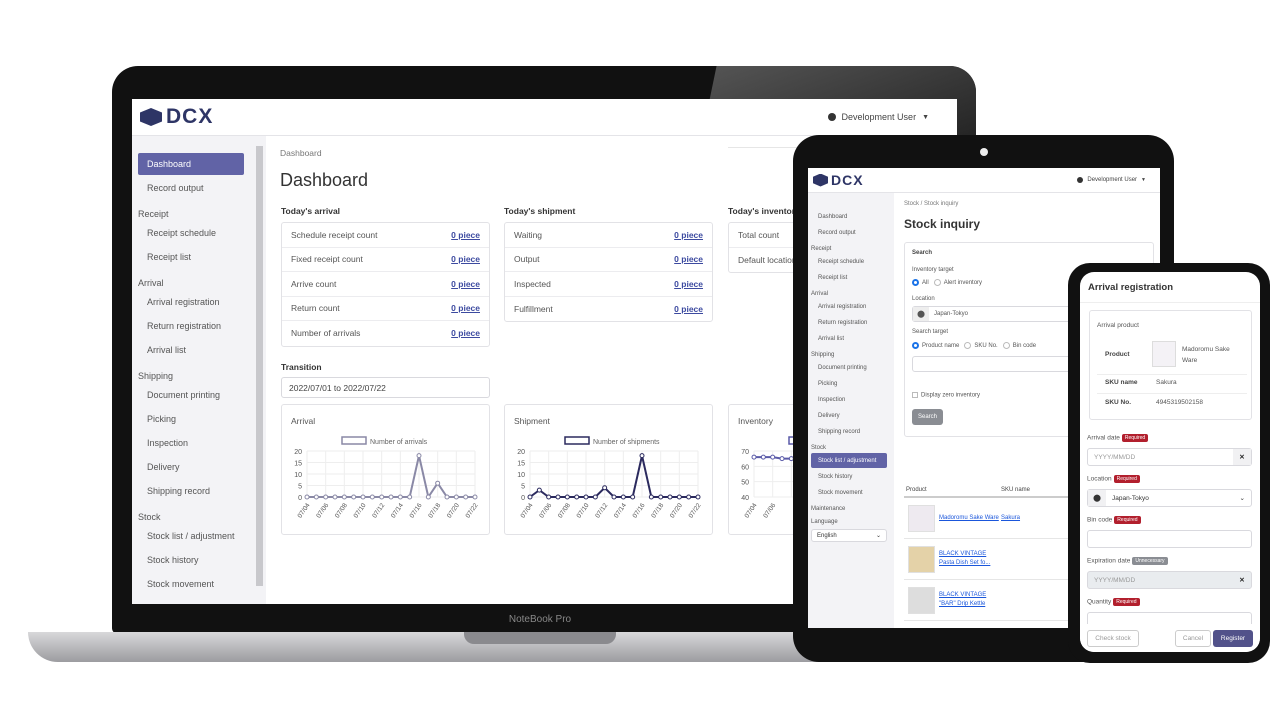  I want to click on breadcrumb-stock: Stock, so click(911, 204).